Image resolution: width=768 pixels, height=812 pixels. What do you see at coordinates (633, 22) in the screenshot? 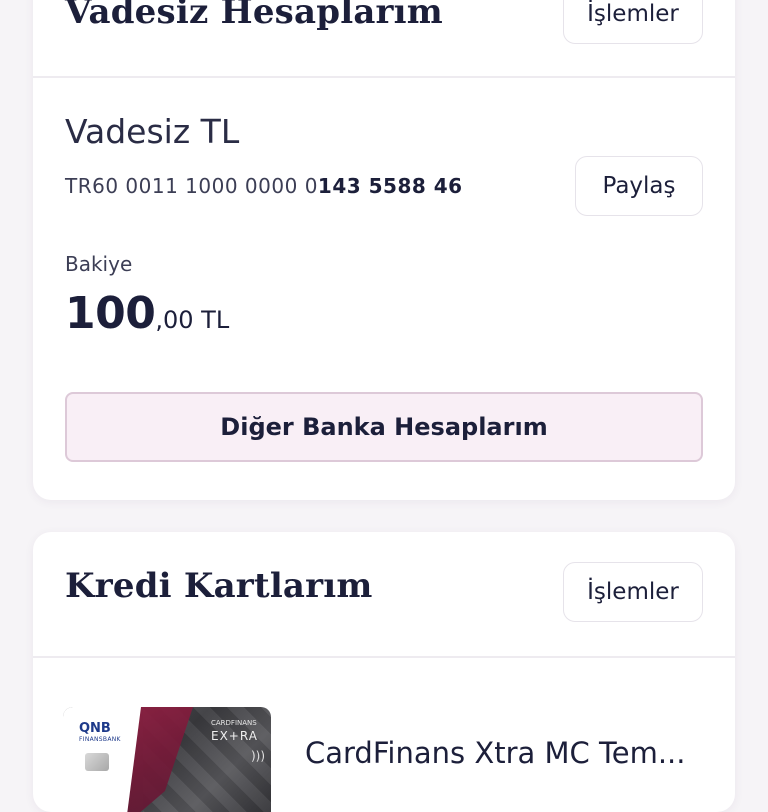
I see `accounts-actions-button: İşlemler` at bounding box center [633, 22].